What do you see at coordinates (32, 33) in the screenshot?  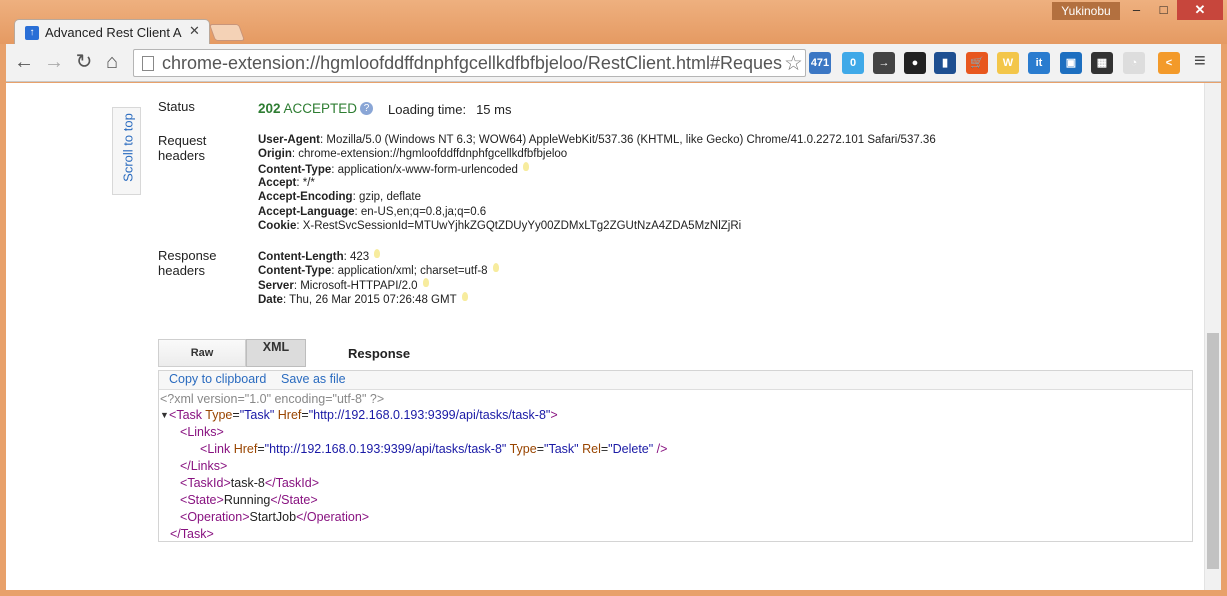 I see `arc-favicon-icon: ↑` at bounding box center [32, 33].